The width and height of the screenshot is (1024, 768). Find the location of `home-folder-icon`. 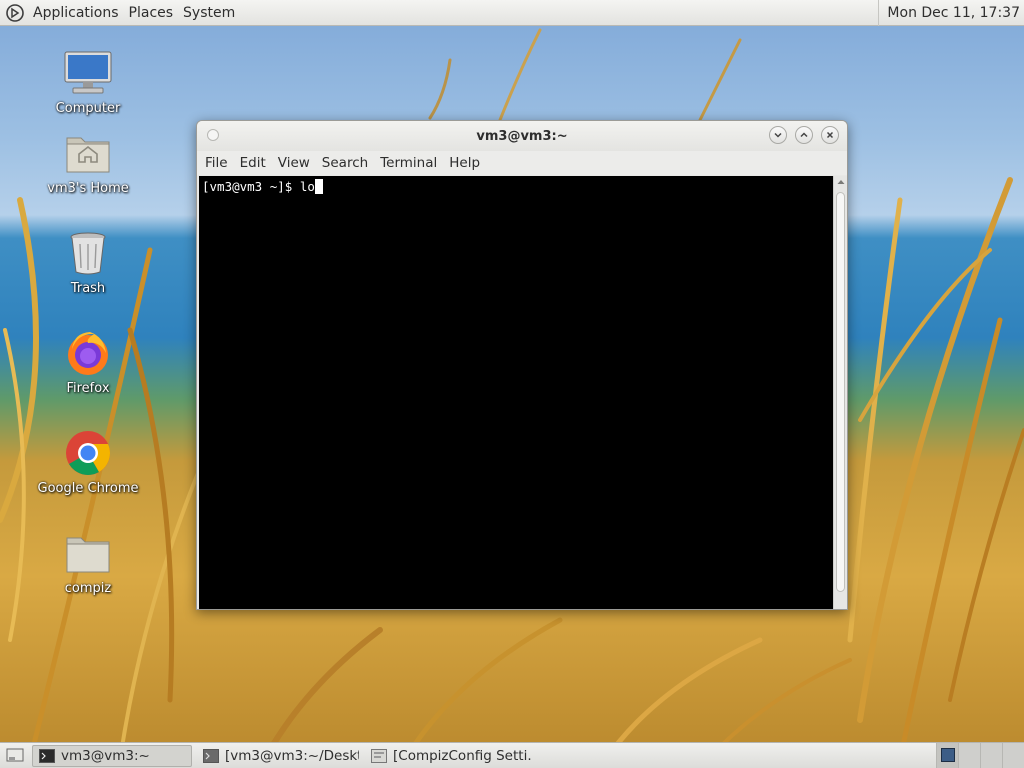

home-folder-icon is located at coordinates (88, 153).